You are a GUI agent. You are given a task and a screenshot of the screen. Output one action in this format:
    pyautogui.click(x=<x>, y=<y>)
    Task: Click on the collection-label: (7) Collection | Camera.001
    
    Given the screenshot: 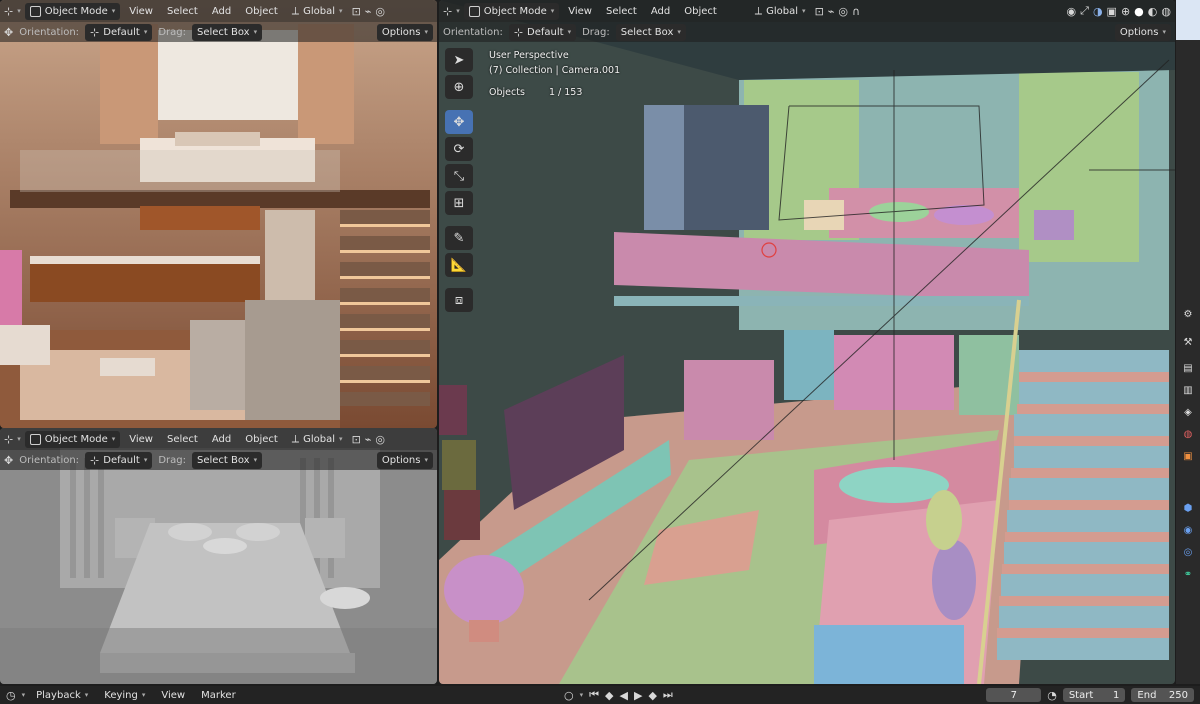 What is the action you would take?
    pyautogui.click(x=555, y=70)
    